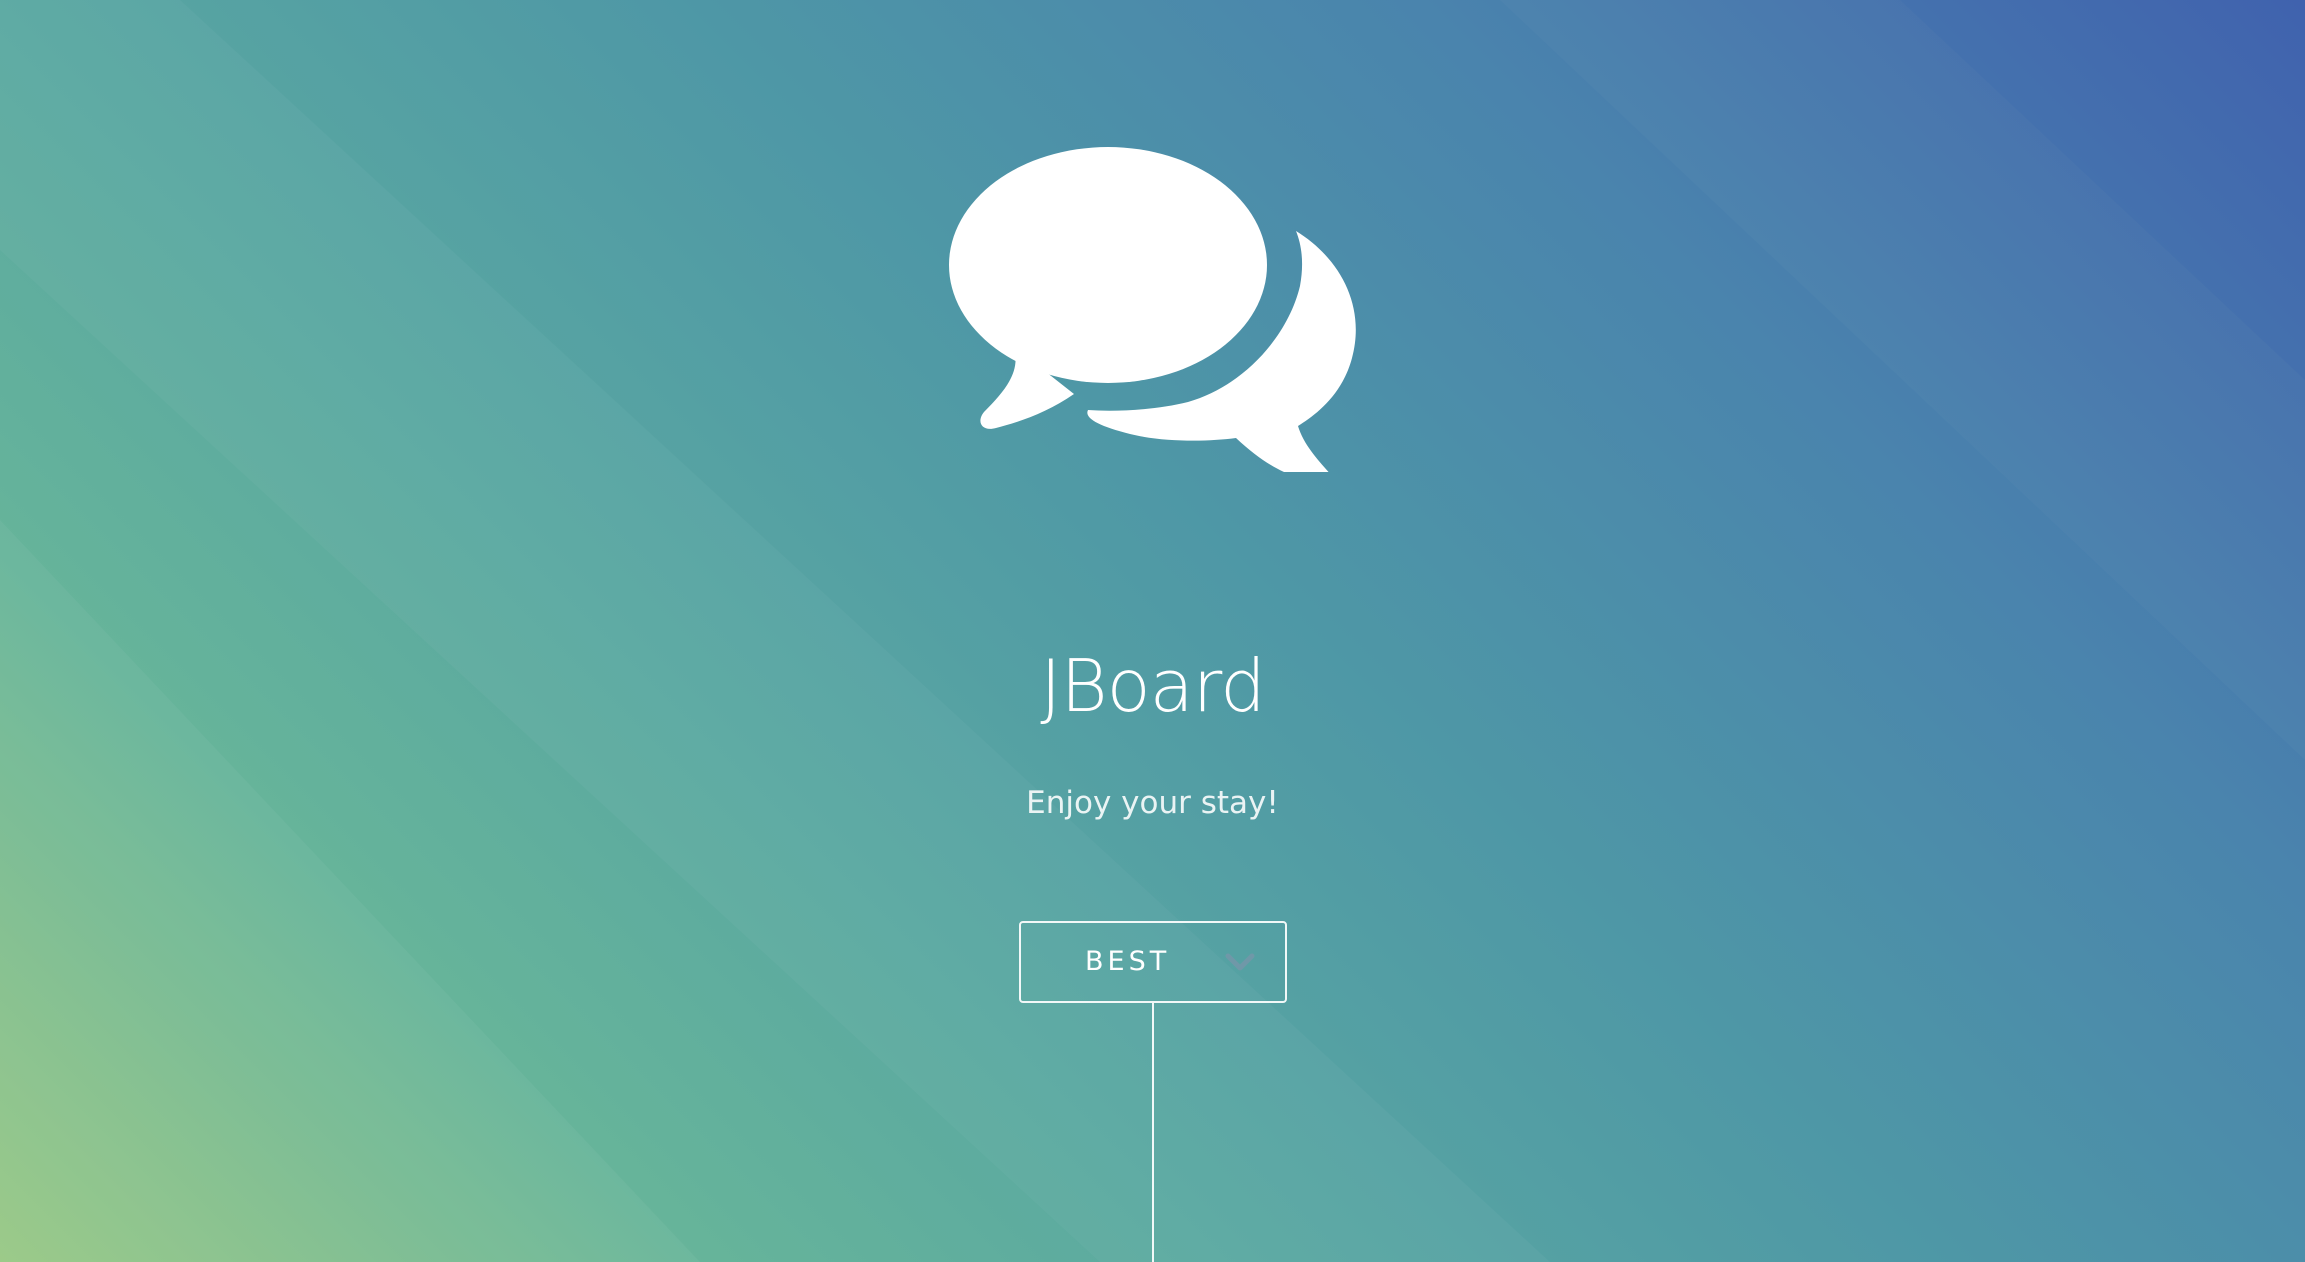 This screenshot has height=1262, width=2305. What do you see at coordinates (1153, 1132) in the screenshot?
I see `connector-line` at bounding box center [1153, 1132].